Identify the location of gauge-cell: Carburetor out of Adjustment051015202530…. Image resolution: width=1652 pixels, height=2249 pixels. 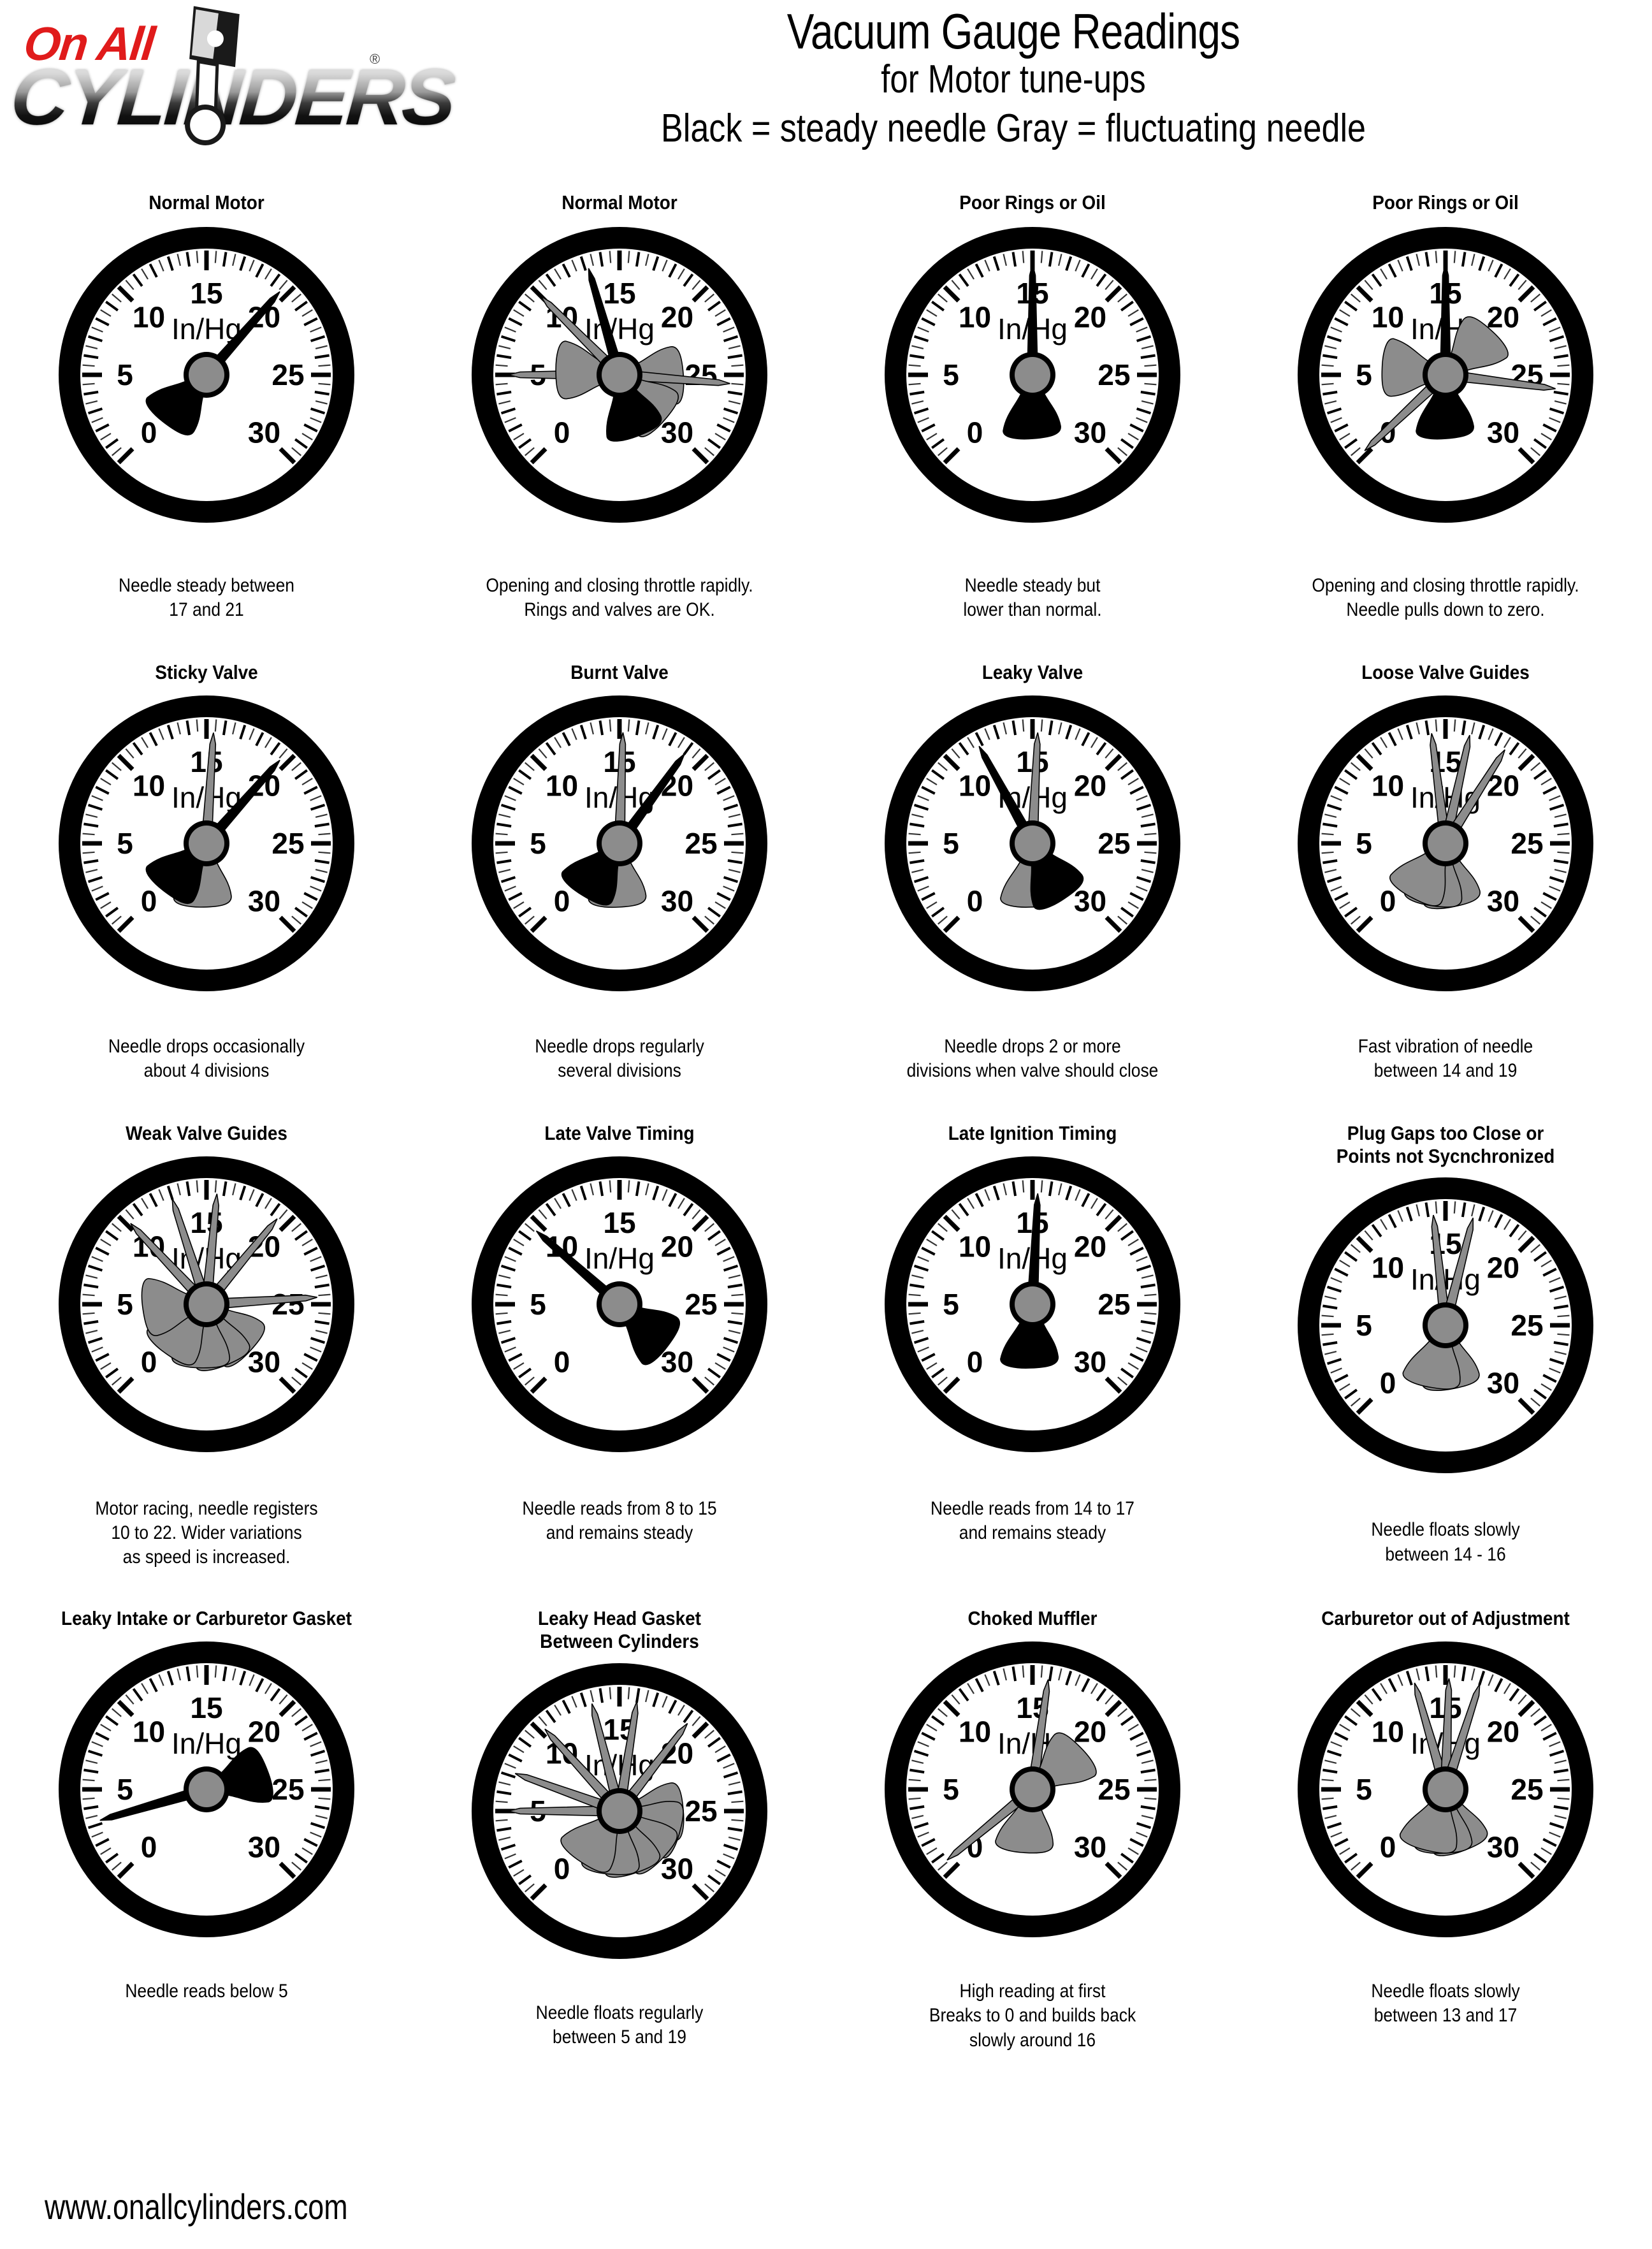
(1446, 1812).